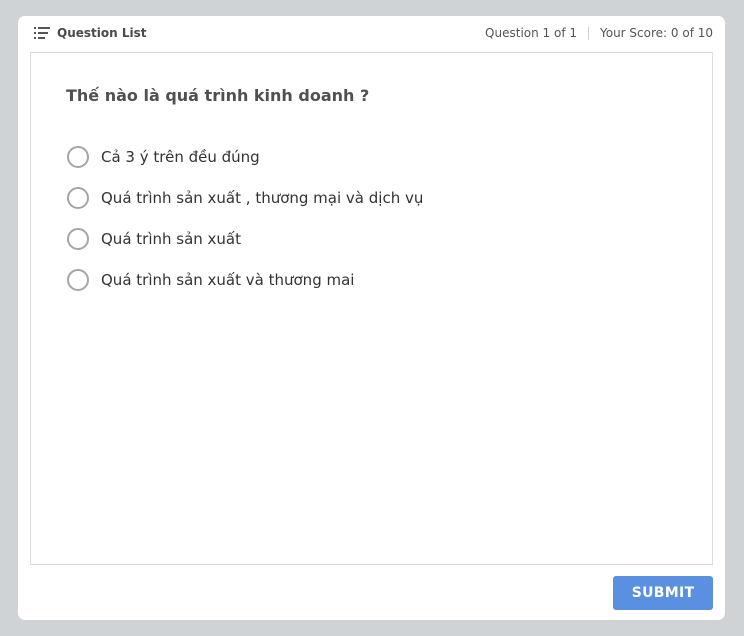 Image resolution: width=744 pixels, height=636 pixels. Describe the element at coordinates (228, 279) in the screenshot. I see `answer-option-label: Quá trình sản xuất và thương mai` at that location.